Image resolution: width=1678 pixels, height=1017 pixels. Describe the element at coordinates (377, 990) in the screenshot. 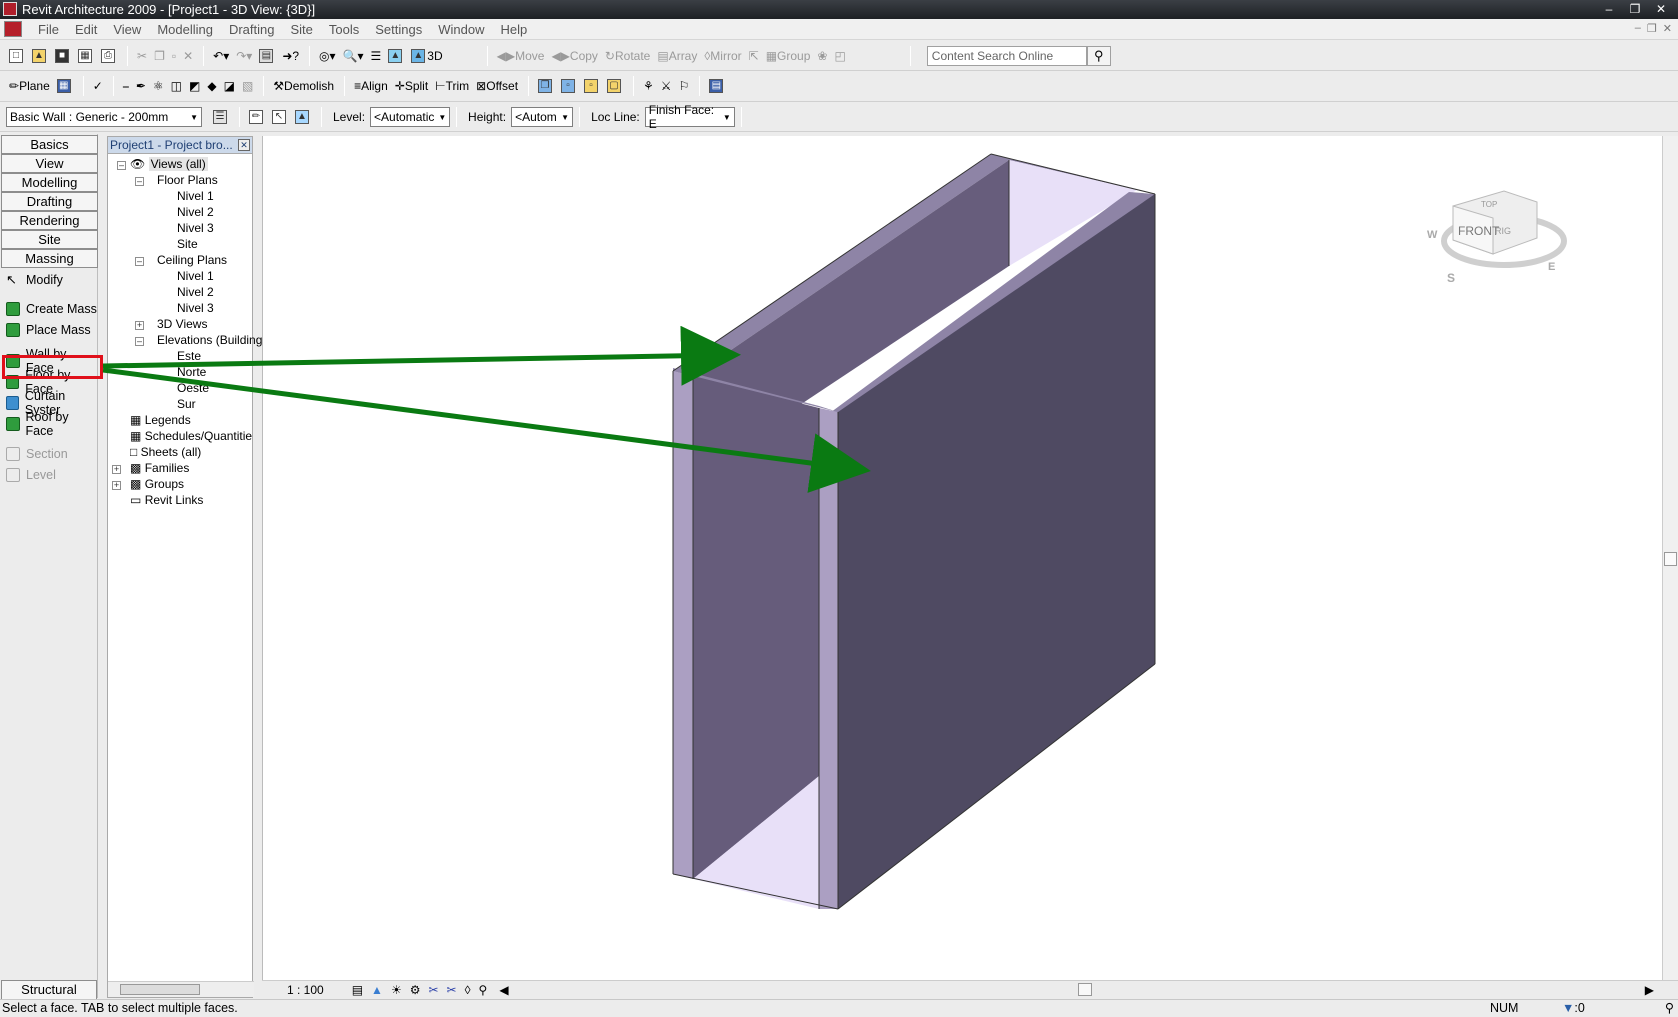

I see `model-graphics-icon: ▲` at that location.